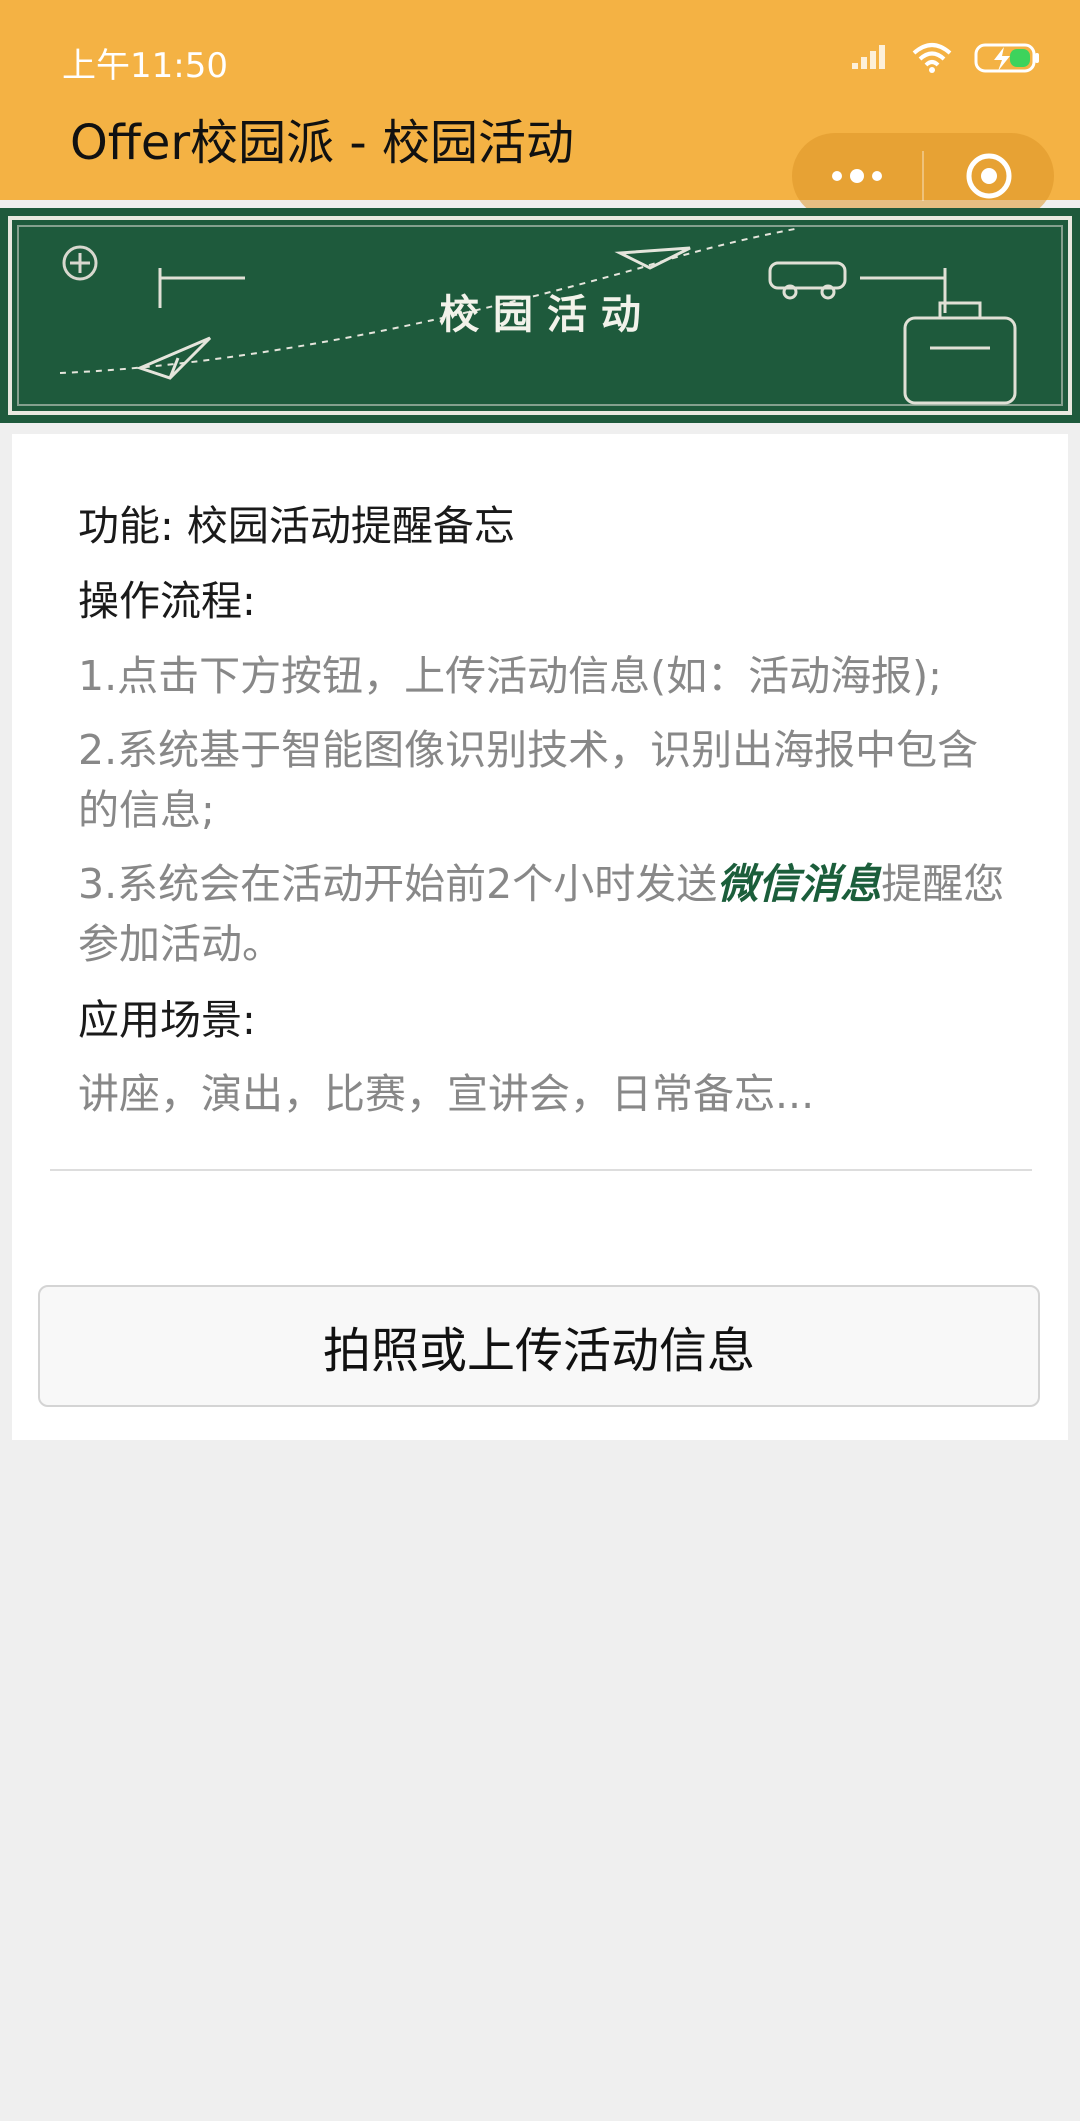 This screenshot has height=2121, width=1080. I want to click on banner-title: 校 园 活 动, so click(540, 314).